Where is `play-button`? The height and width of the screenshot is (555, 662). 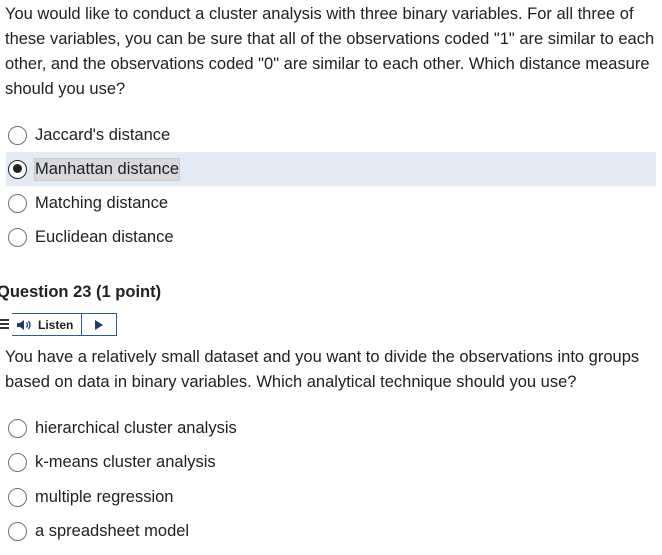
play-button is located at coordinates (99, 324).